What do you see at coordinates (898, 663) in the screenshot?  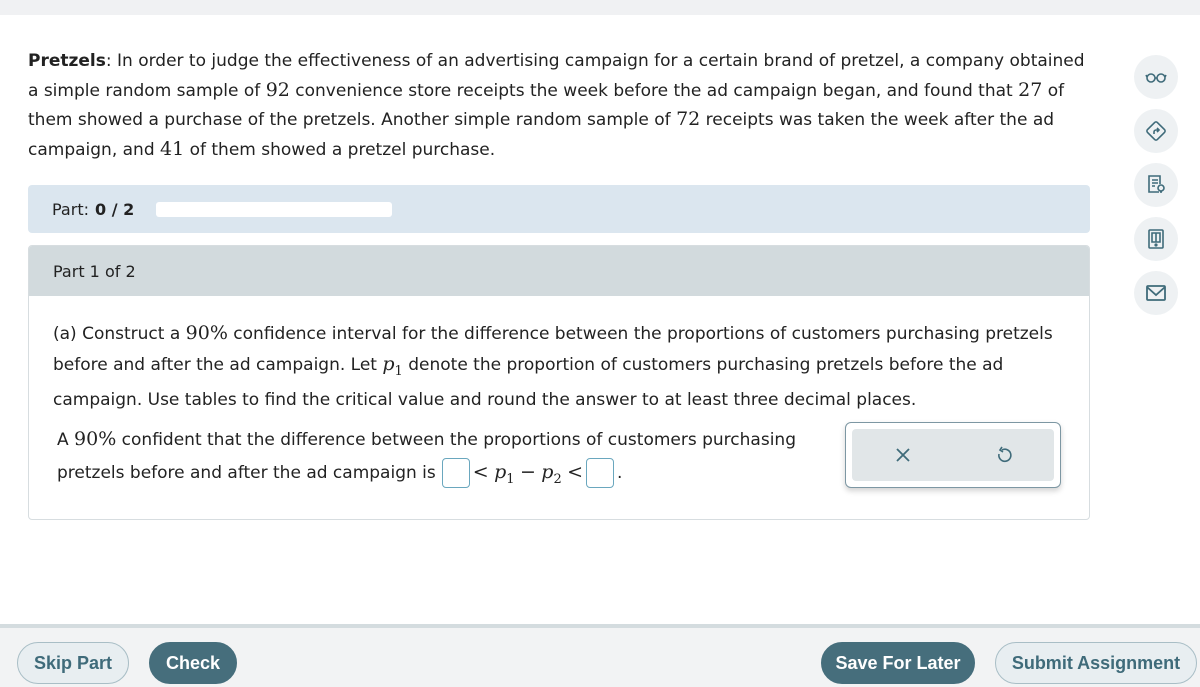 I see `save-for-later-button: Save For Later` at bounding box center [898, 663].